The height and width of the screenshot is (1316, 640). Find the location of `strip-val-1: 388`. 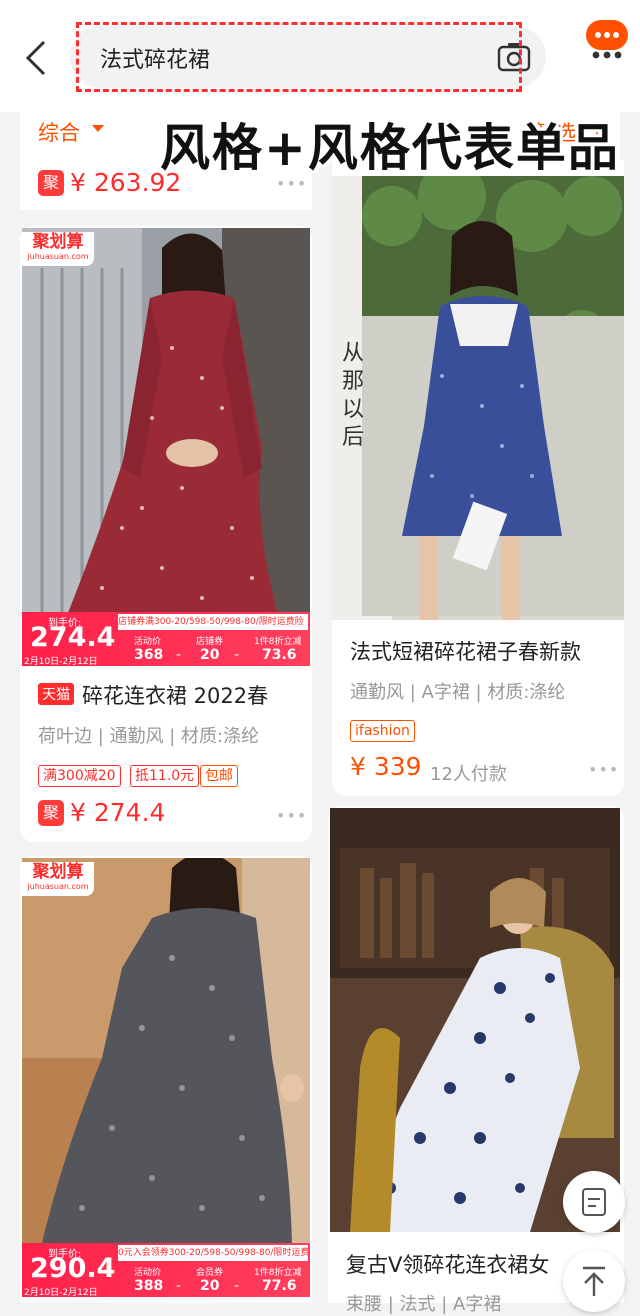

strip-val-1: 388 is located at coordinates (149, 1286).